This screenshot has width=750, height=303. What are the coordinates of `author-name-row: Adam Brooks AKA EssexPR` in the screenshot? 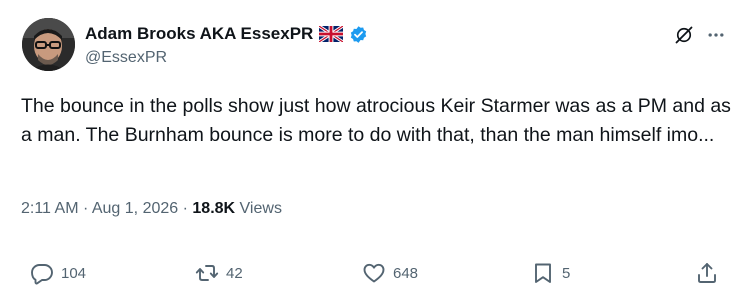 It's located at (226, 34).